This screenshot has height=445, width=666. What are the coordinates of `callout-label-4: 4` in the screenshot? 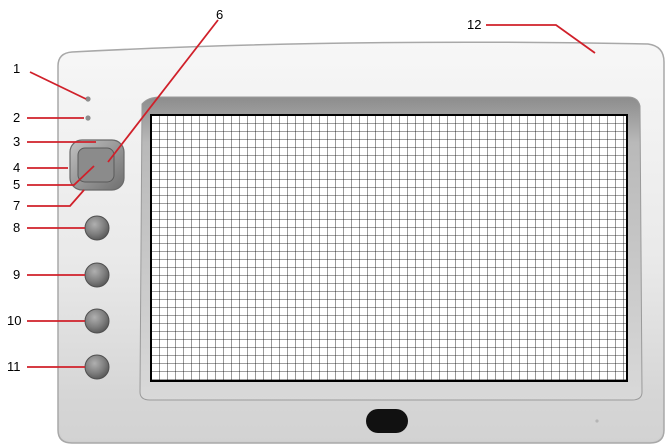 It's located at (16, 167).